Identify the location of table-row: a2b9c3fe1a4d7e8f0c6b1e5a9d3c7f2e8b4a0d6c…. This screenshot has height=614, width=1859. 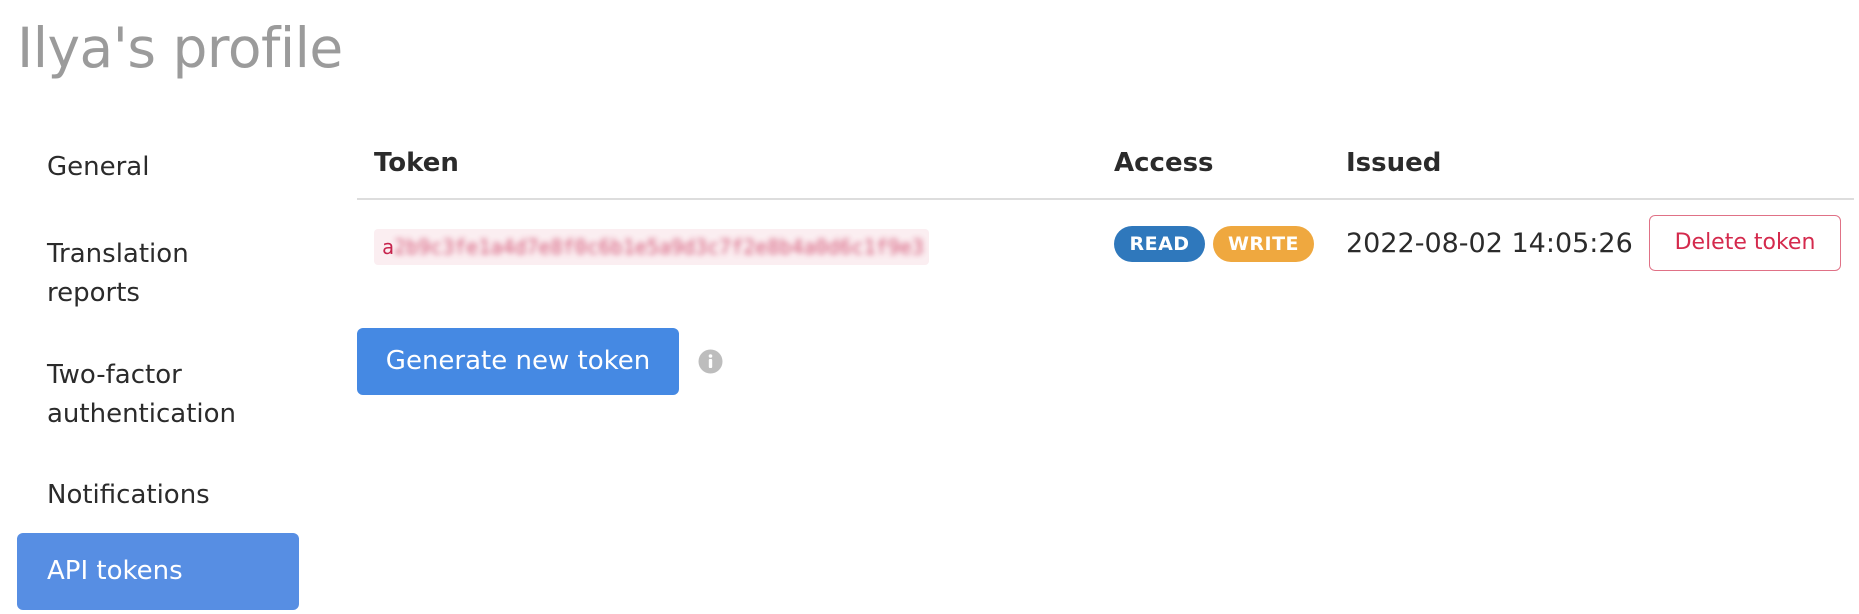
(1105, 245).